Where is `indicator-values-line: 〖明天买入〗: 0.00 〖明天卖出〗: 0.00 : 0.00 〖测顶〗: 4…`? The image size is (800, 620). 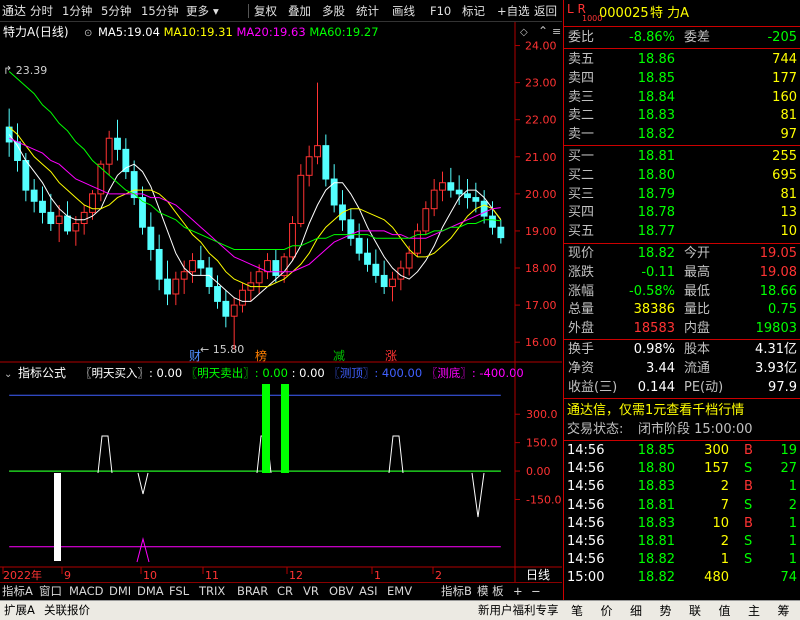
indicator-values-line: 〖明天买入〗: 0.00 〖明天卖出〗: 0.00 : 0.00 〖测顶〗: 4… is located at coordinates (302, 373).